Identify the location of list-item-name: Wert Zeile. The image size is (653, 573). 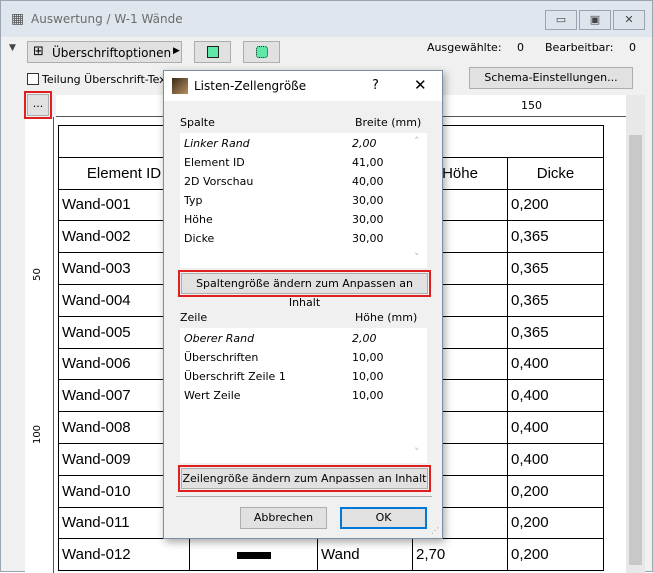
(212, 395).